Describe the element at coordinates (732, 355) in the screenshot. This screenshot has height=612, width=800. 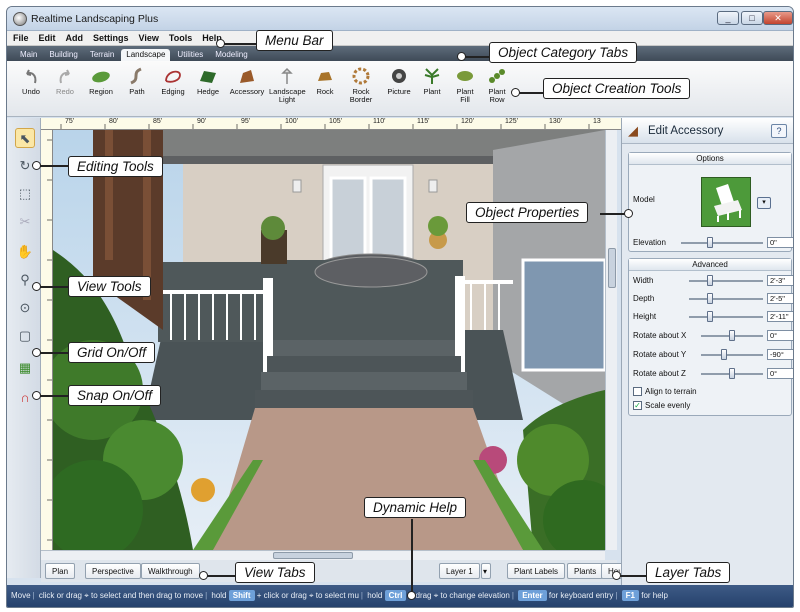
I see `rotate-y-slider-track` at that location.